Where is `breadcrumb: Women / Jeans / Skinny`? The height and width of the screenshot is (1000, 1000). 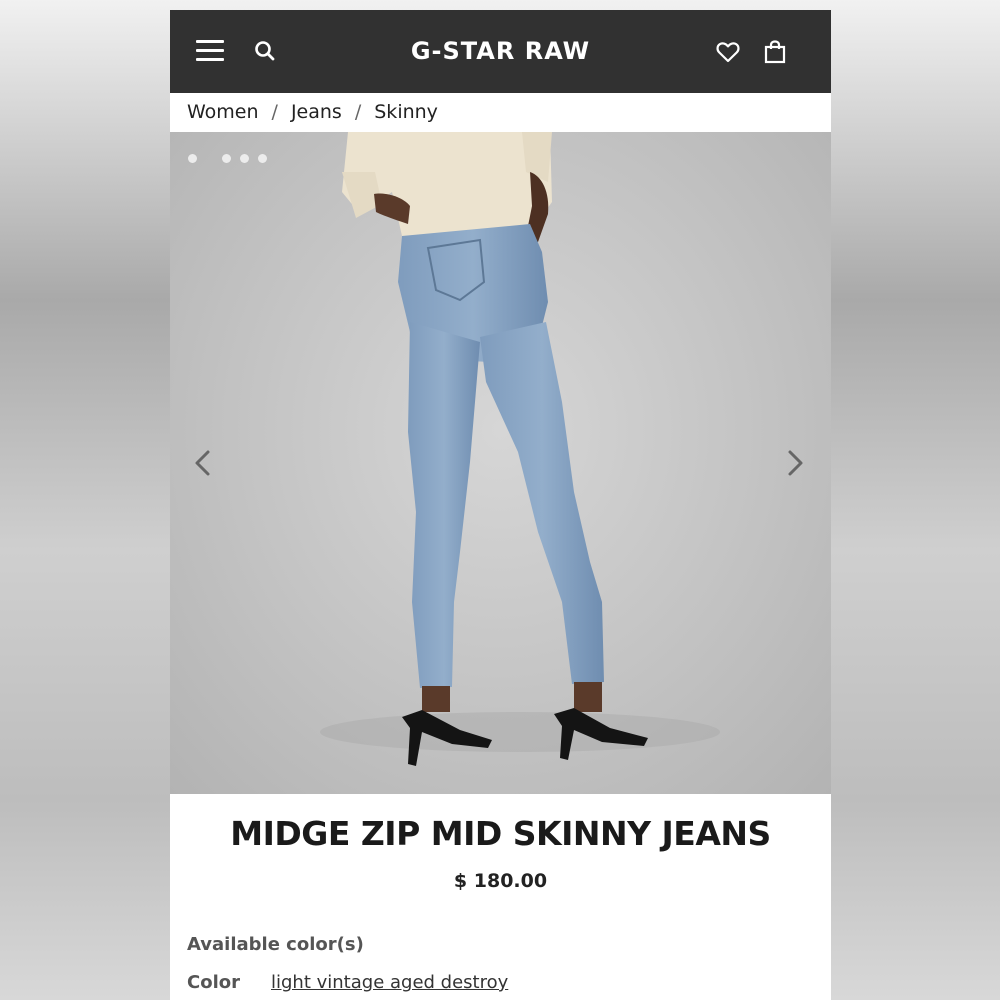 breadcrumb: Women / Jeans / Skinny is located at coordinates (312, 112).